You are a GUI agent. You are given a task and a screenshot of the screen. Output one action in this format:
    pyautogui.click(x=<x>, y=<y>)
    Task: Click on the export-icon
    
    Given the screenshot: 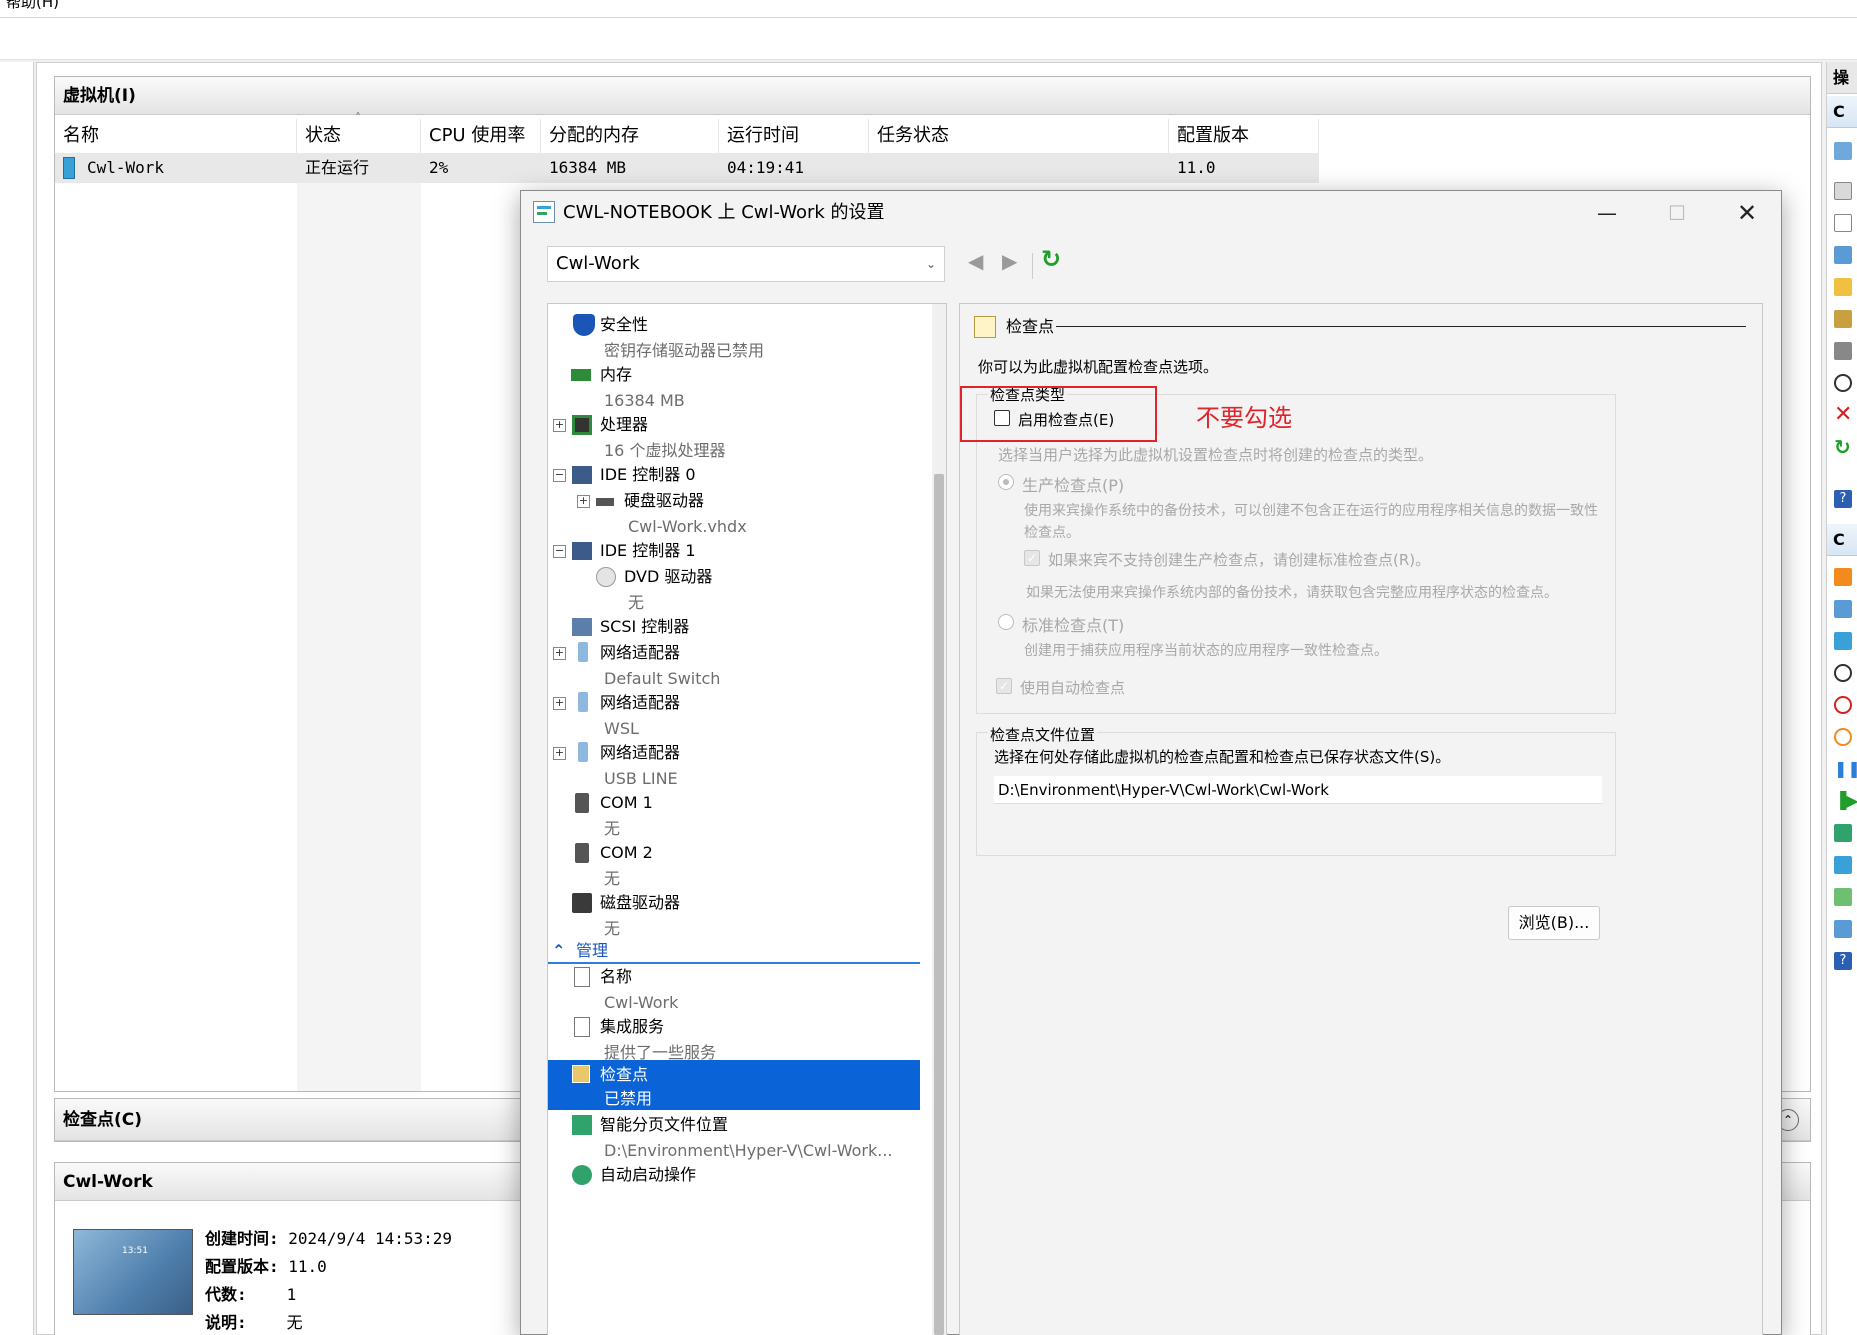 What is the action you would take?
    pyautogui.click(x=1843, y=897)
    